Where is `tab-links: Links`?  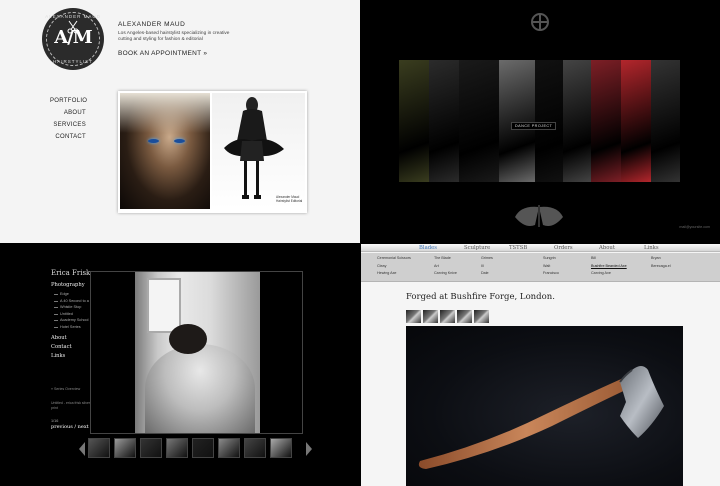 tab-links: Links is located at coordinates (666, 248).